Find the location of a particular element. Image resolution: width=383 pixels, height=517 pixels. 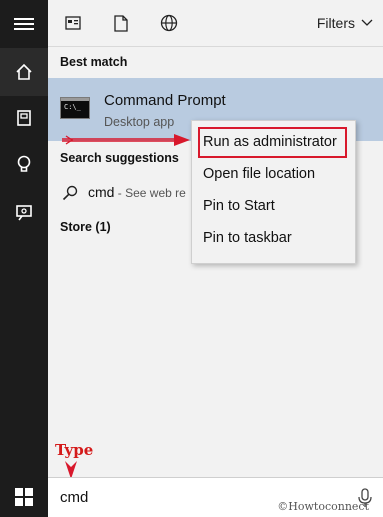

suggestion-hint: - See web re is located at coordinates (150, 193).